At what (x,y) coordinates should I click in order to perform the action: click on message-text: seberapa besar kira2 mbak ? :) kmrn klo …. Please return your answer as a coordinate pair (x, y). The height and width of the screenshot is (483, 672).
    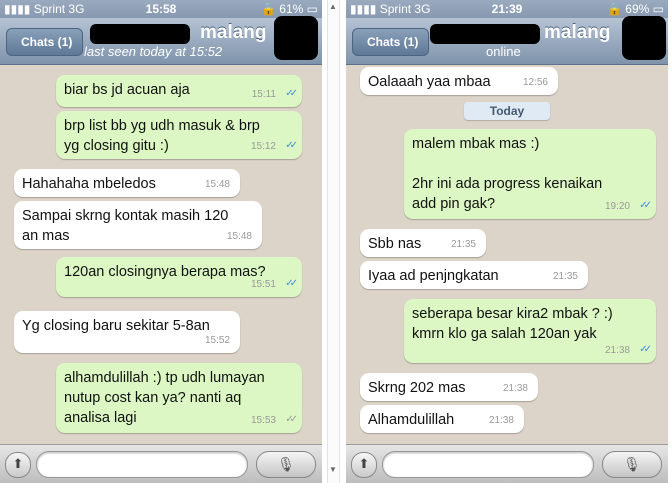
    Looking at the image, I should click on (512, 324).